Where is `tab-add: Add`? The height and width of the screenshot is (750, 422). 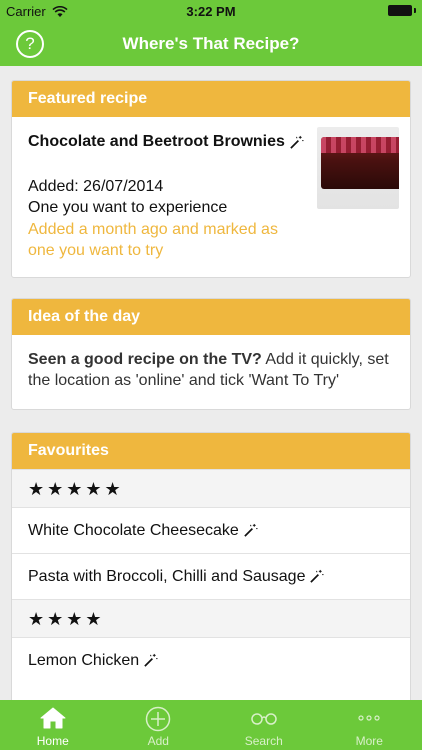
tab-add: Add is located at coordinates (159, 725).